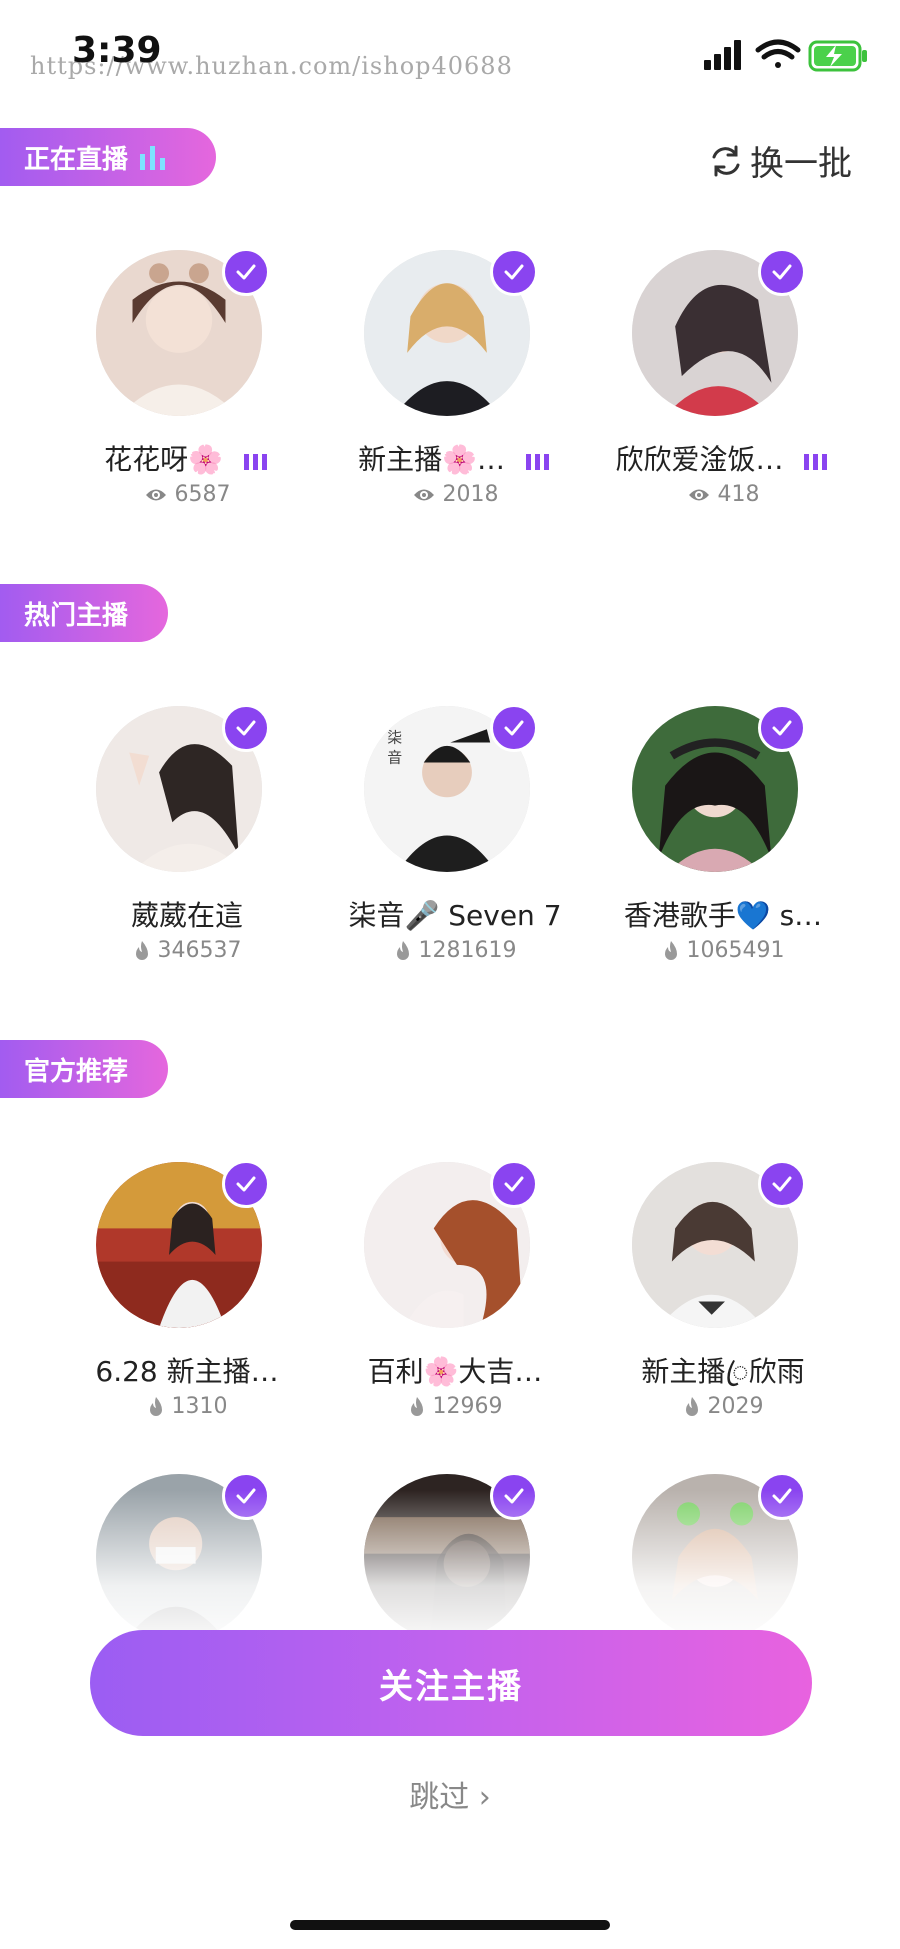  What do you see at coordinates (450, 1570) in the screenshot?
I see `scroll-fade-overlay` at bounding box center [450, 1570].